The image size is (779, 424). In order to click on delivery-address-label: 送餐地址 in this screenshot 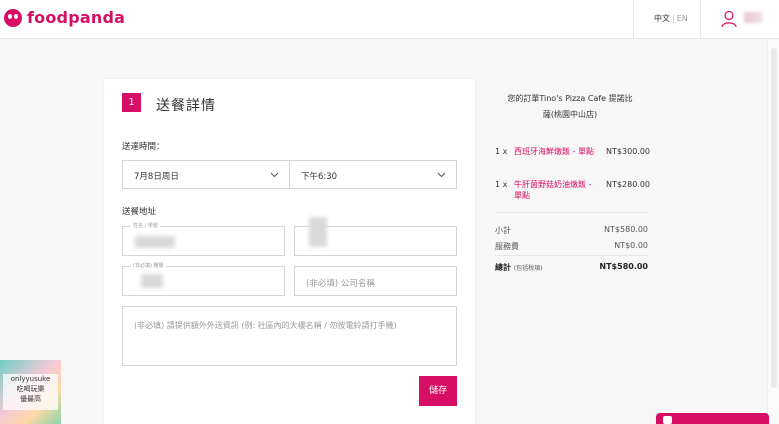, I will do `click(139, 212)`.